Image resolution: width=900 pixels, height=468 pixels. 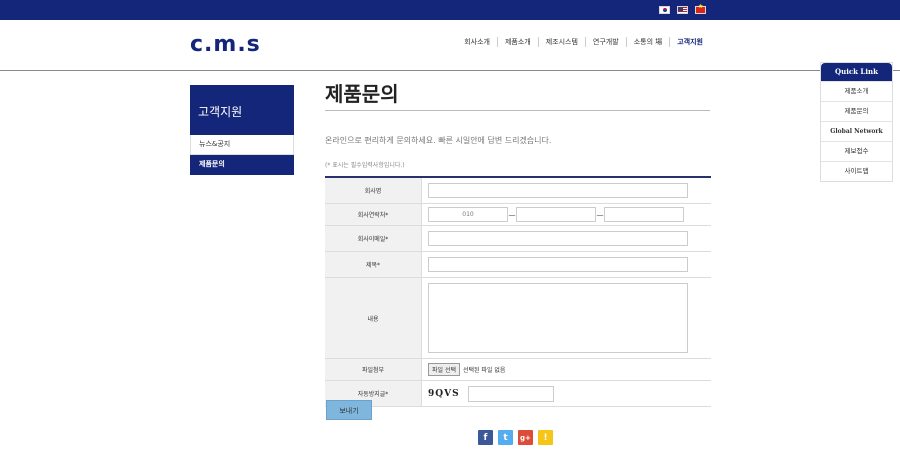 What do you see at coordinates (444, 393) in the screenshot?
I see `captcha-code: 9QVS` at bounding box center [444, 393].